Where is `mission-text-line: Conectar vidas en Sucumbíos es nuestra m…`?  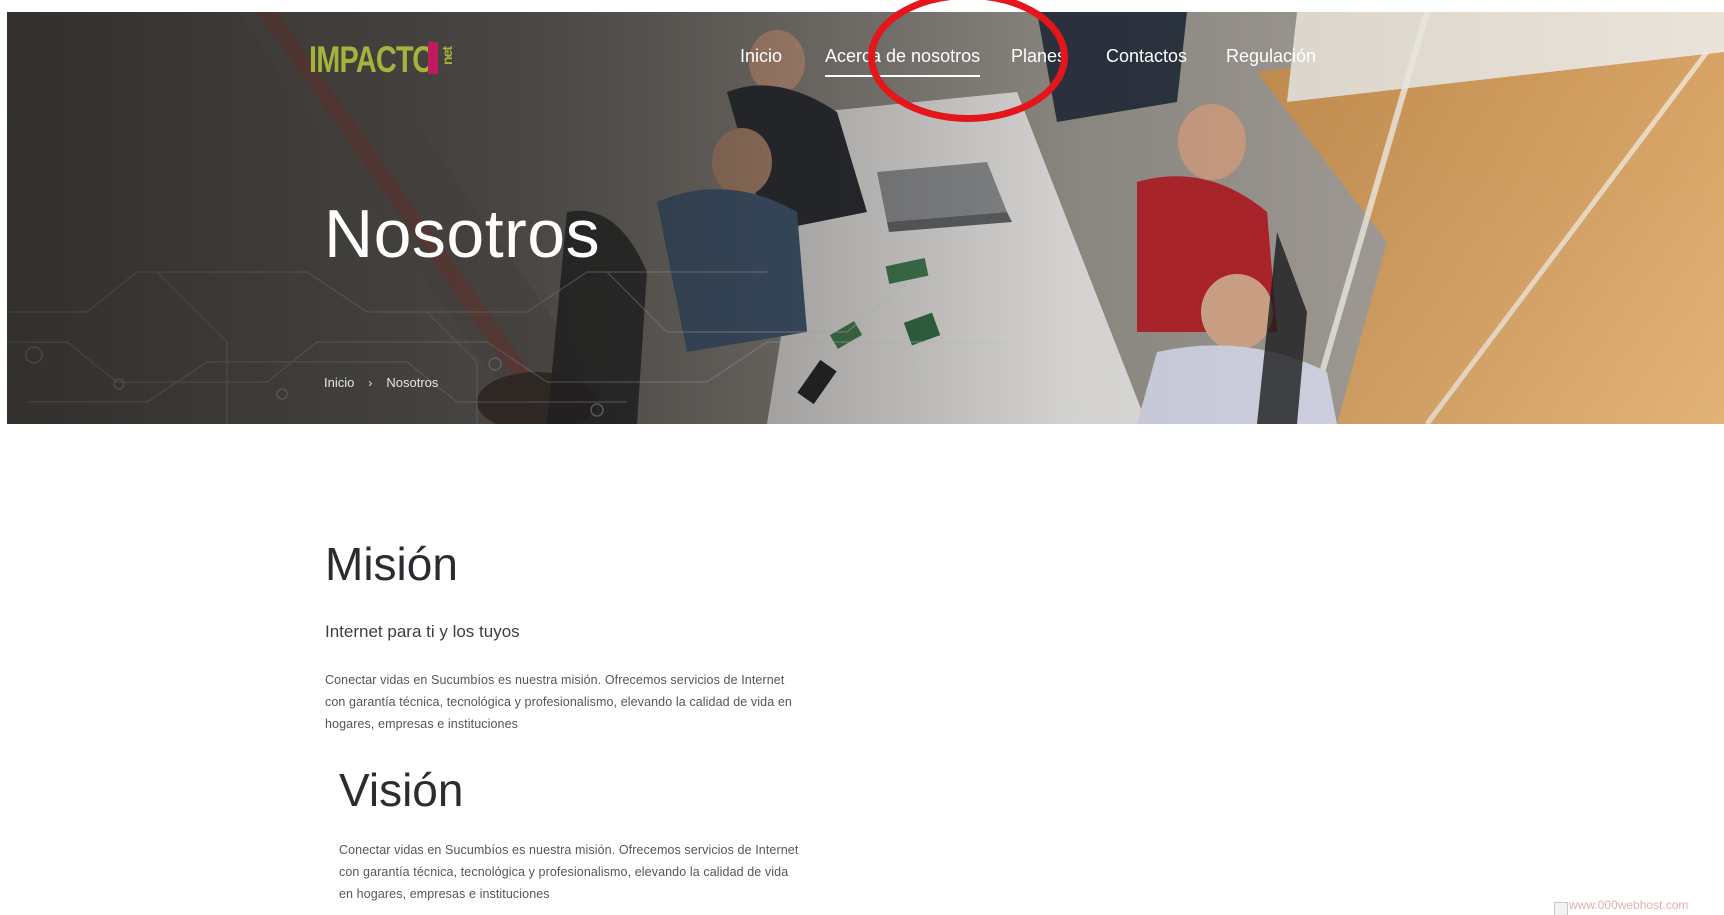
mission-text-line: Conectar vidas en Sucumbíos es nuestra m… is located at coordinates (555, 680).